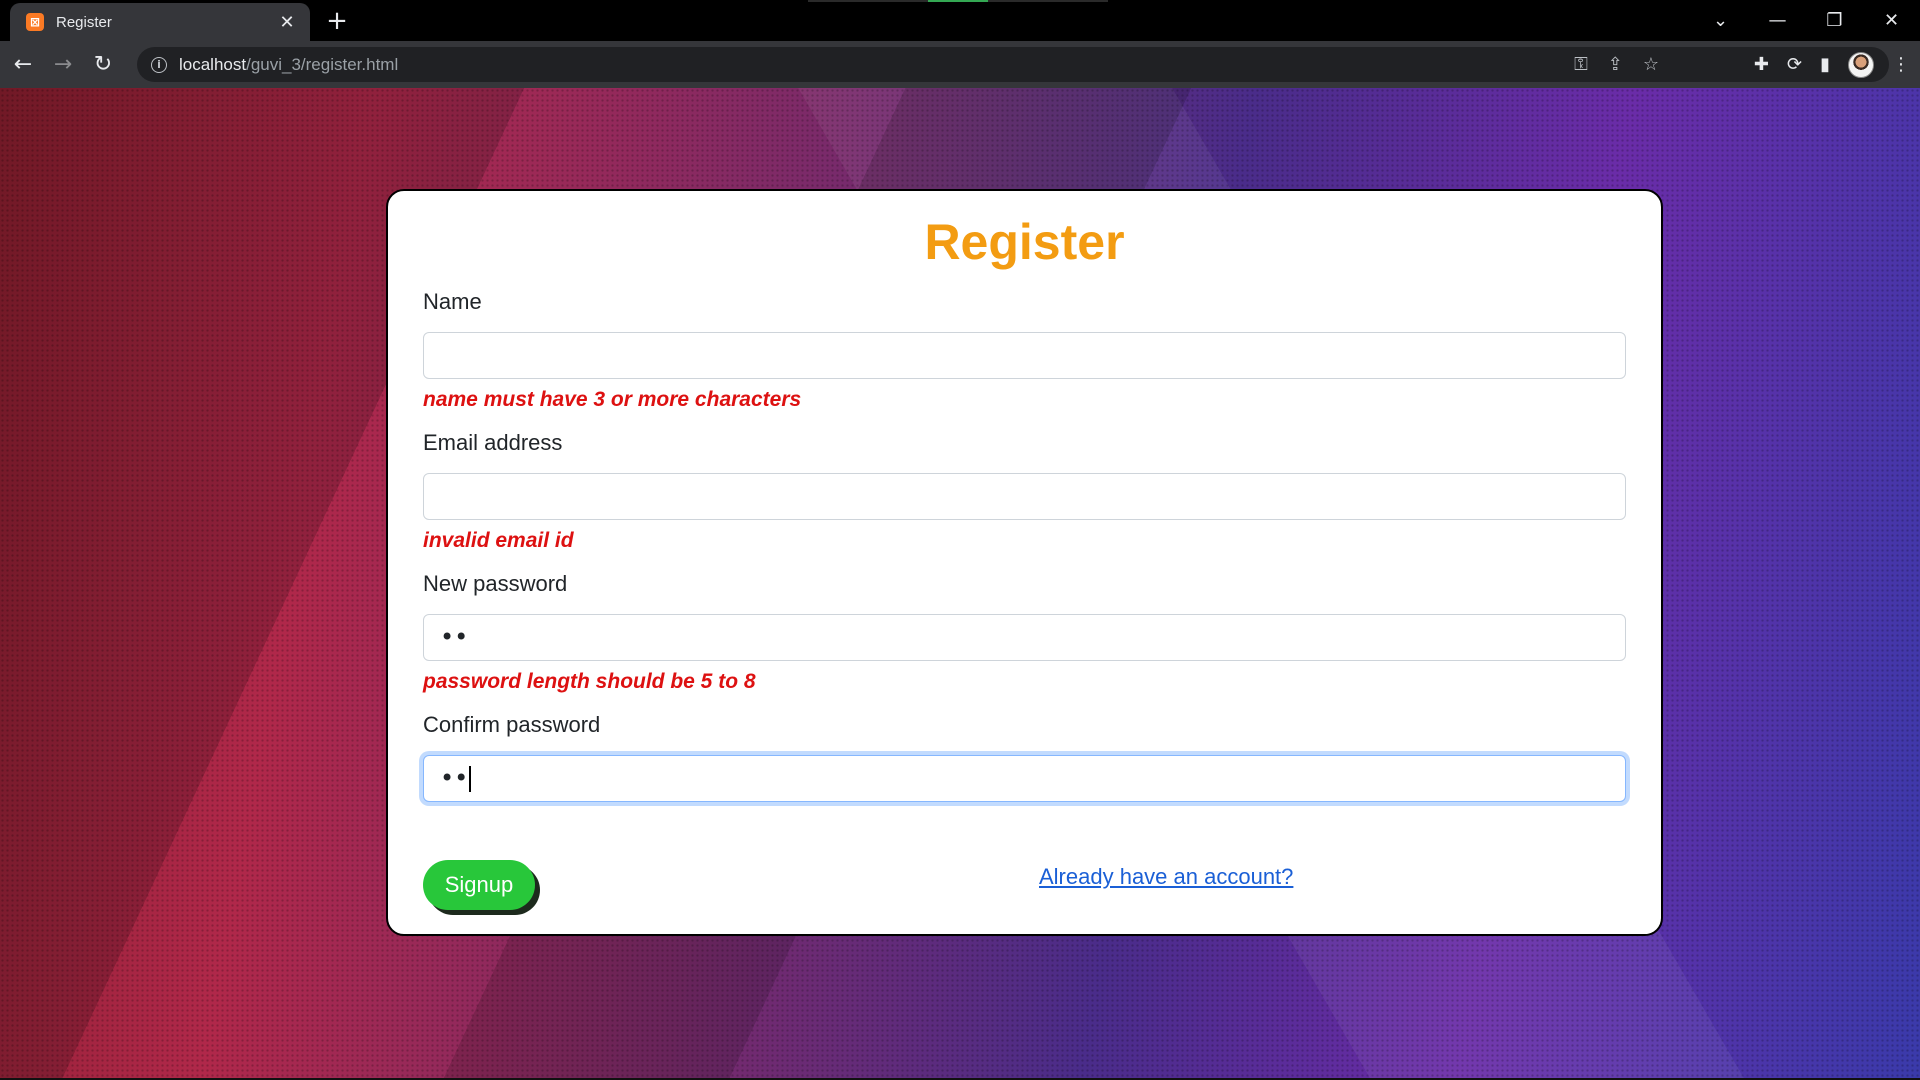 This screenshot has height=1080, width=1920. What do you see at coordinates (160, 22) in the screenshot?
I see `browser-tab-register: ⊠ Register ✕` at bounding box center [160, 22].